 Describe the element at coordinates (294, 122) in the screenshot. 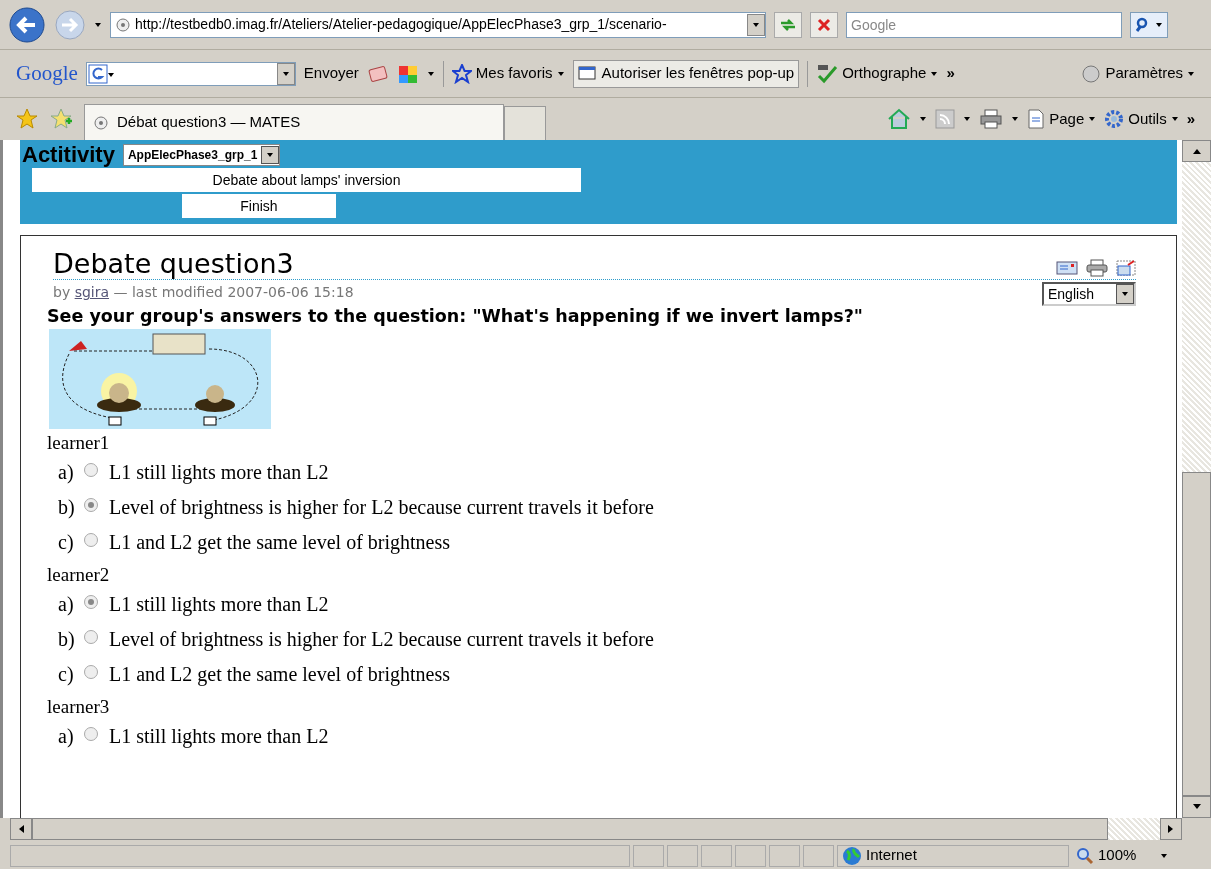

I see `browser-tab: Débat question3 — MATES` at that location.